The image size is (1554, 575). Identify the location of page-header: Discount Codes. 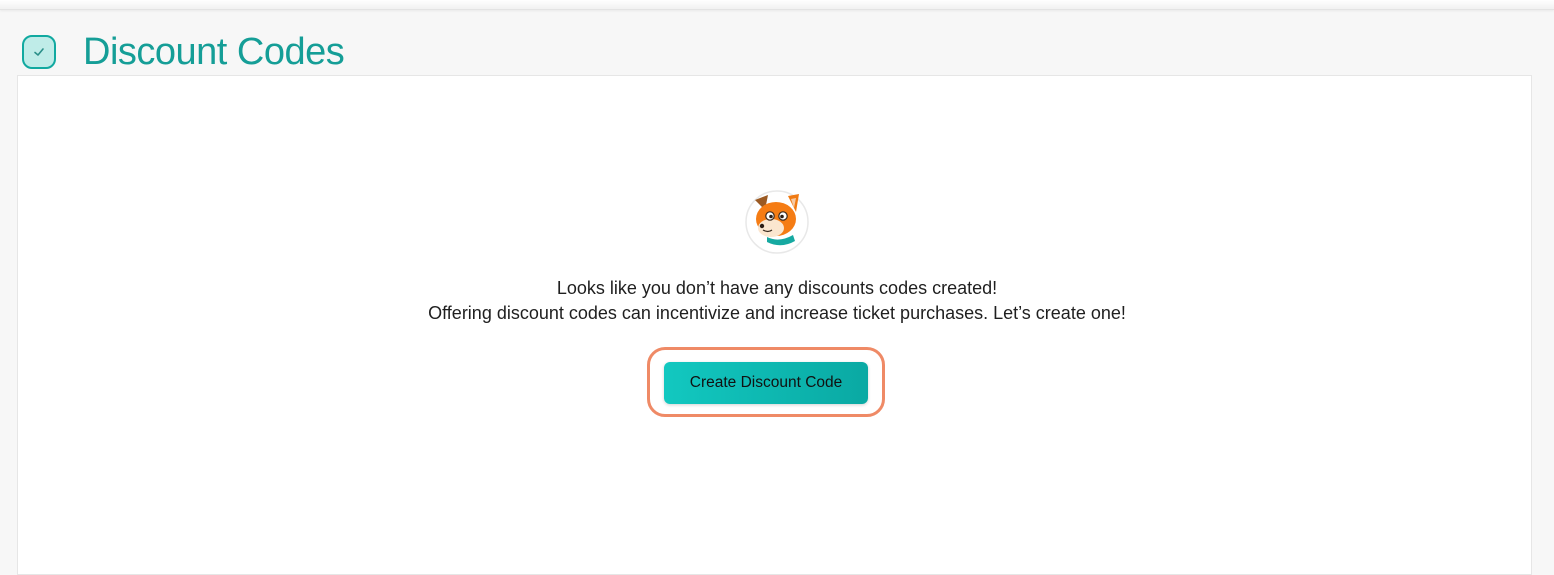
(183, 52).